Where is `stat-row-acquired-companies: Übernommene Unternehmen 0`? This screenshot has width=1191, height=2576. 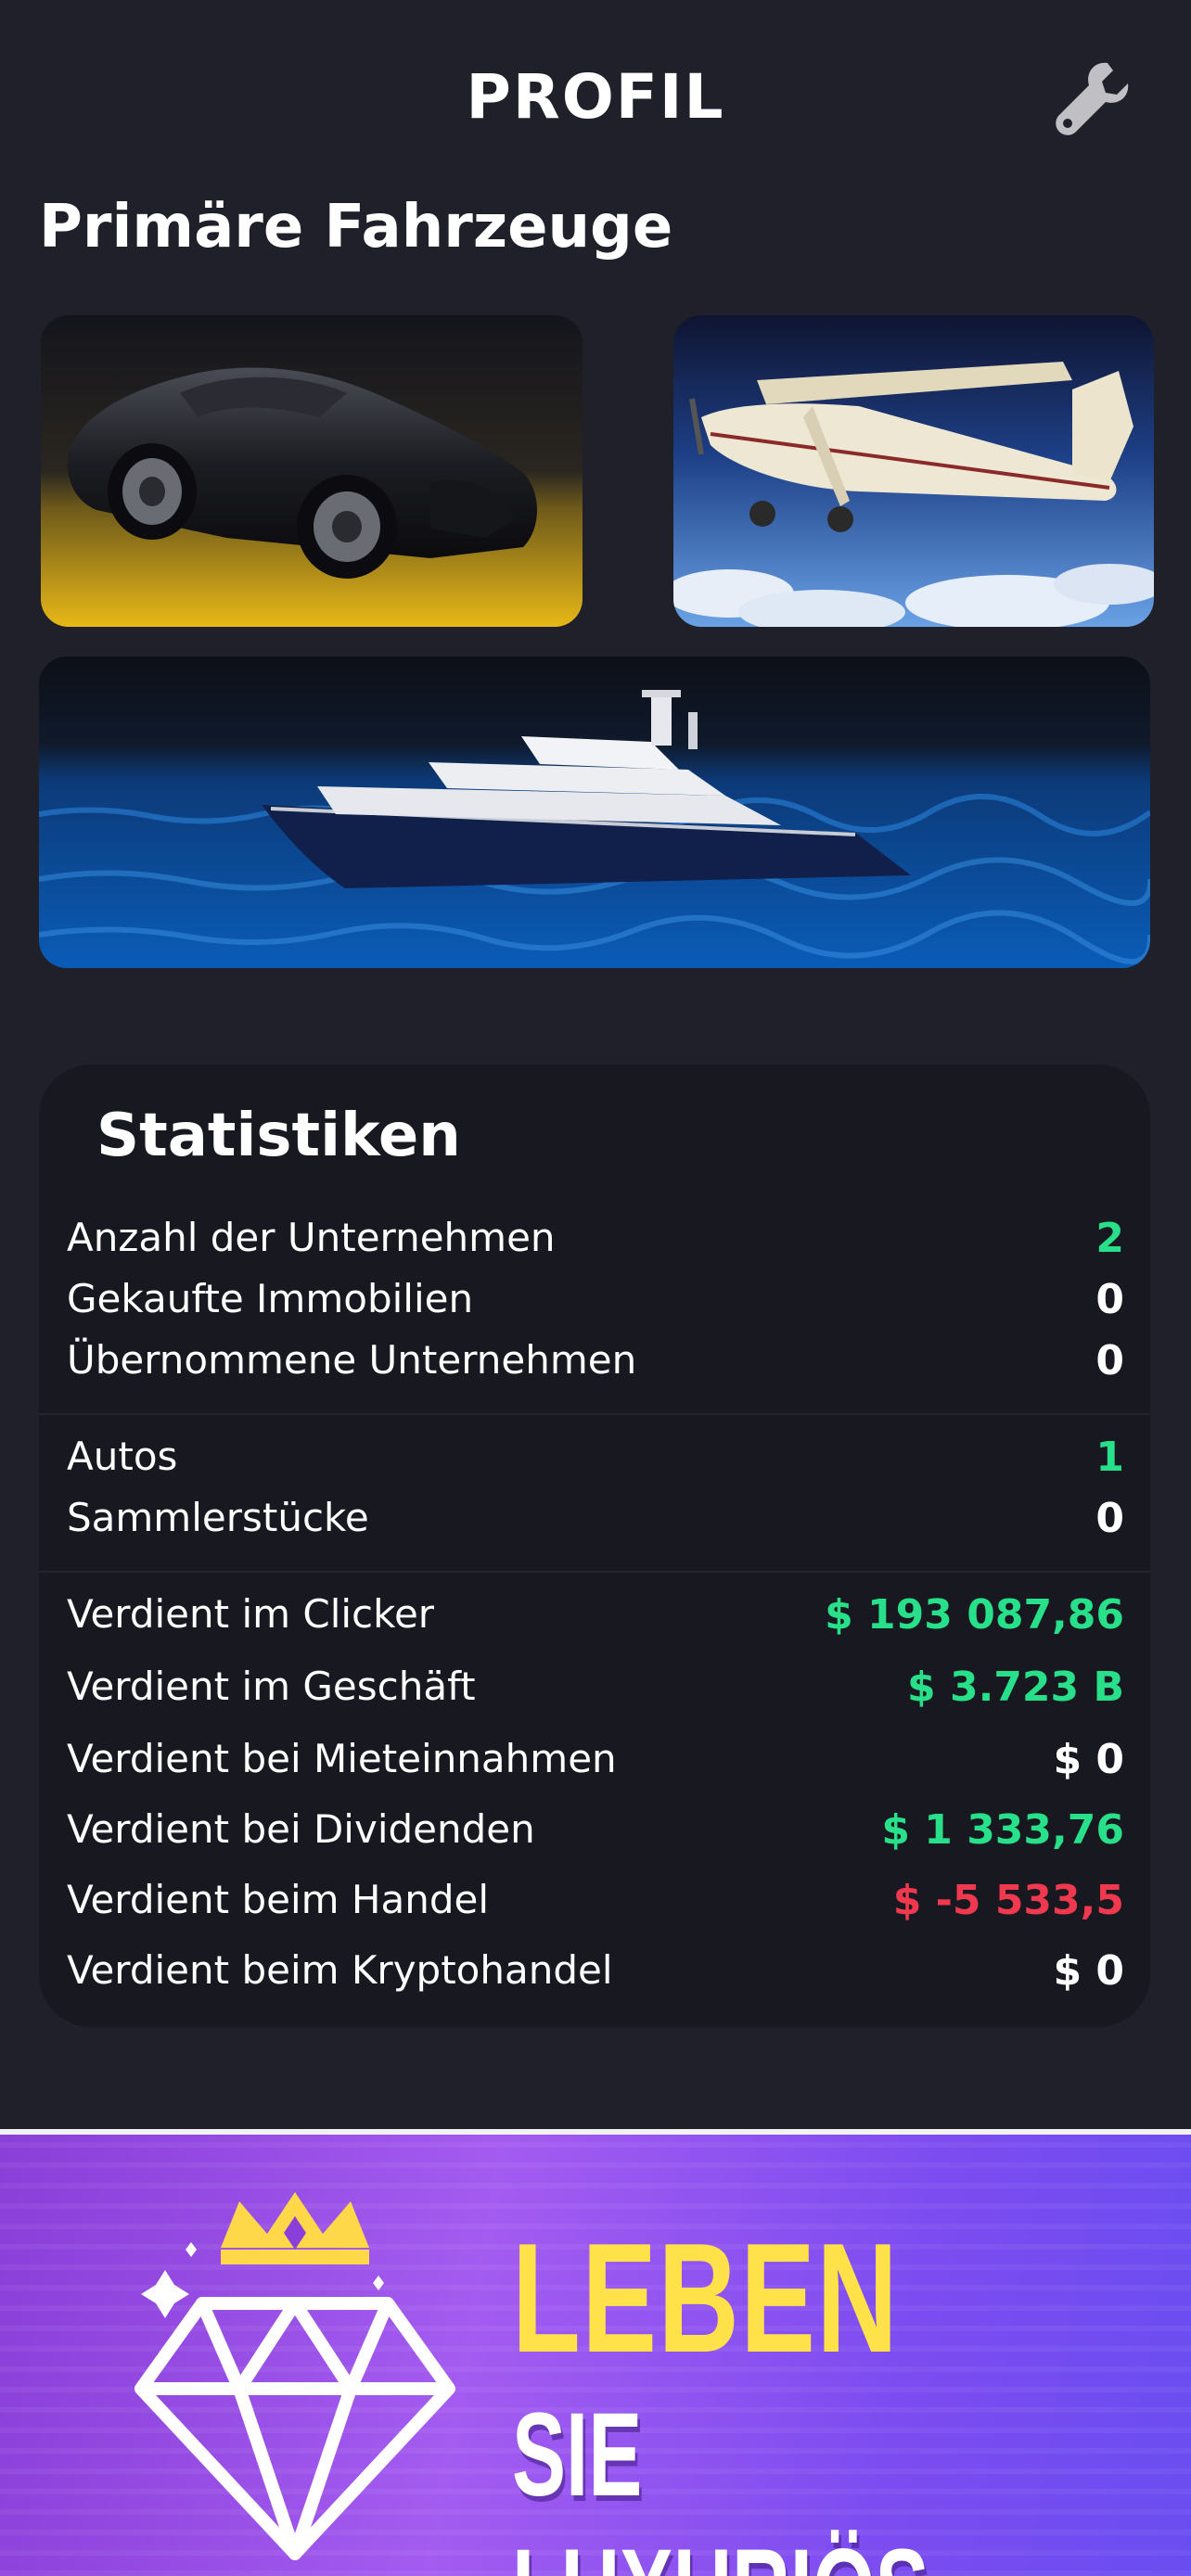
stat-row-acquired-companies: Übernommene Unternehmen 0 is located at coordinates (595, 1365).